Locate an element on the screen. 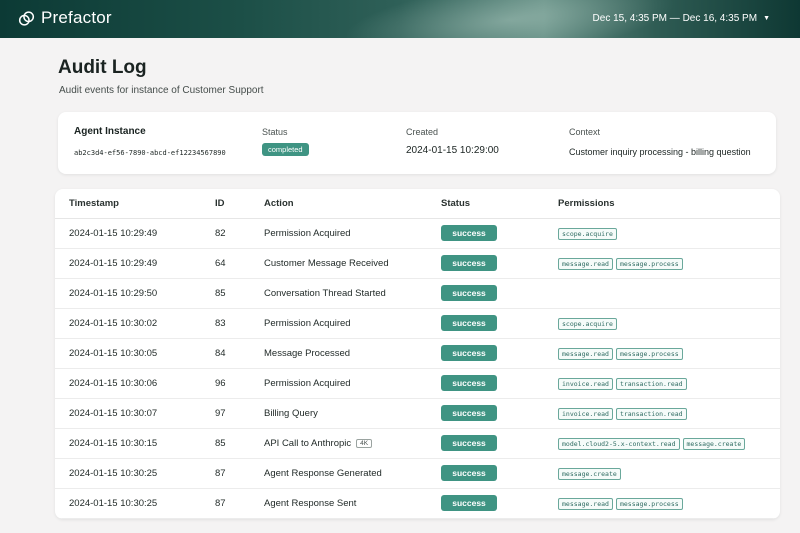 Image resolution: width=800 pixels, height=533 pixels. brand: Prefactor is located at coordinates (65, 18).